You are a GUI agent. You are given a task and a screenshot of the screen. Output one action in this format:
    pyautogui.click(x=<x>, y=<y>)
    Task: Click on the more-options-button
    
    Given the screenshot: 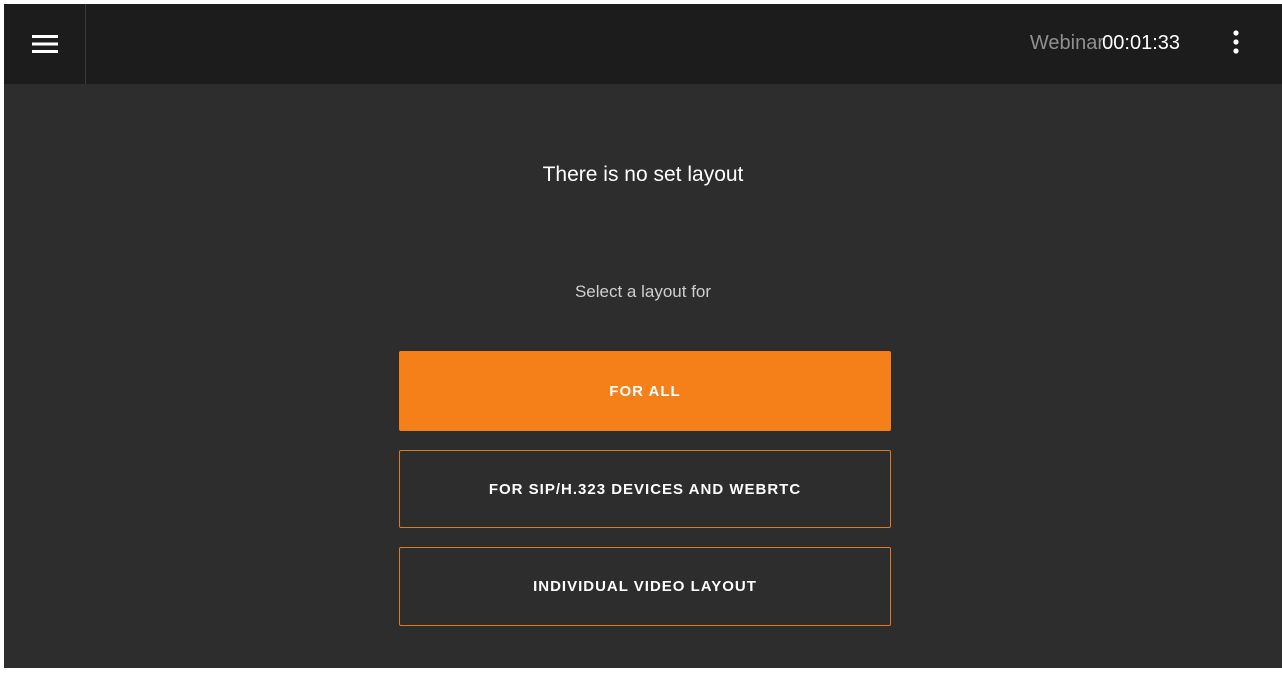 What is the action you would take?
    pyautogui.click(x=1236, y=44)
    